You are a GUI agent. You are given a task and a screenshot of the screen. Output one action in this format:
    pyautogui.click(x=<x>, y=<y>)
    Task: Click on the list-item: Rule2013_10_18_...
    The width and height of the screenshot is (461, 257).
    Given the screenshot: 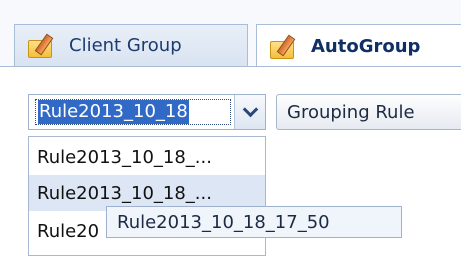 What is the action you would take?
    pyautogui.click(x=147, y=157)
    